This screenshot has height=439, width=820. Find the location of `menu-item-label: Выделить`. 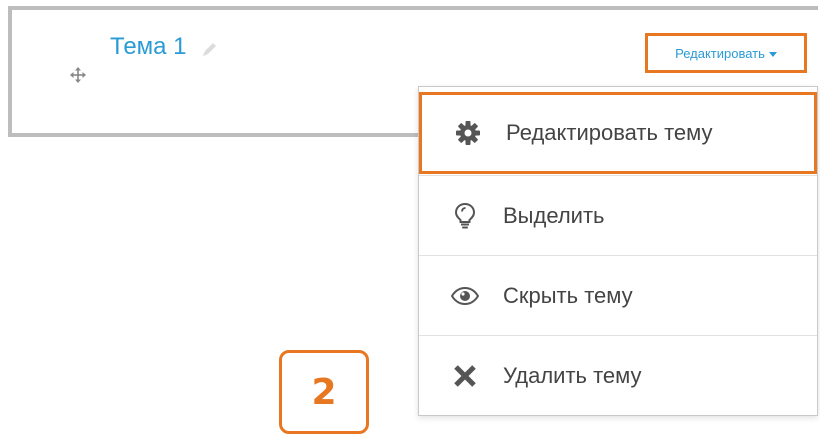

menu-item-label: Выделить is located at coordinates (554, 215).